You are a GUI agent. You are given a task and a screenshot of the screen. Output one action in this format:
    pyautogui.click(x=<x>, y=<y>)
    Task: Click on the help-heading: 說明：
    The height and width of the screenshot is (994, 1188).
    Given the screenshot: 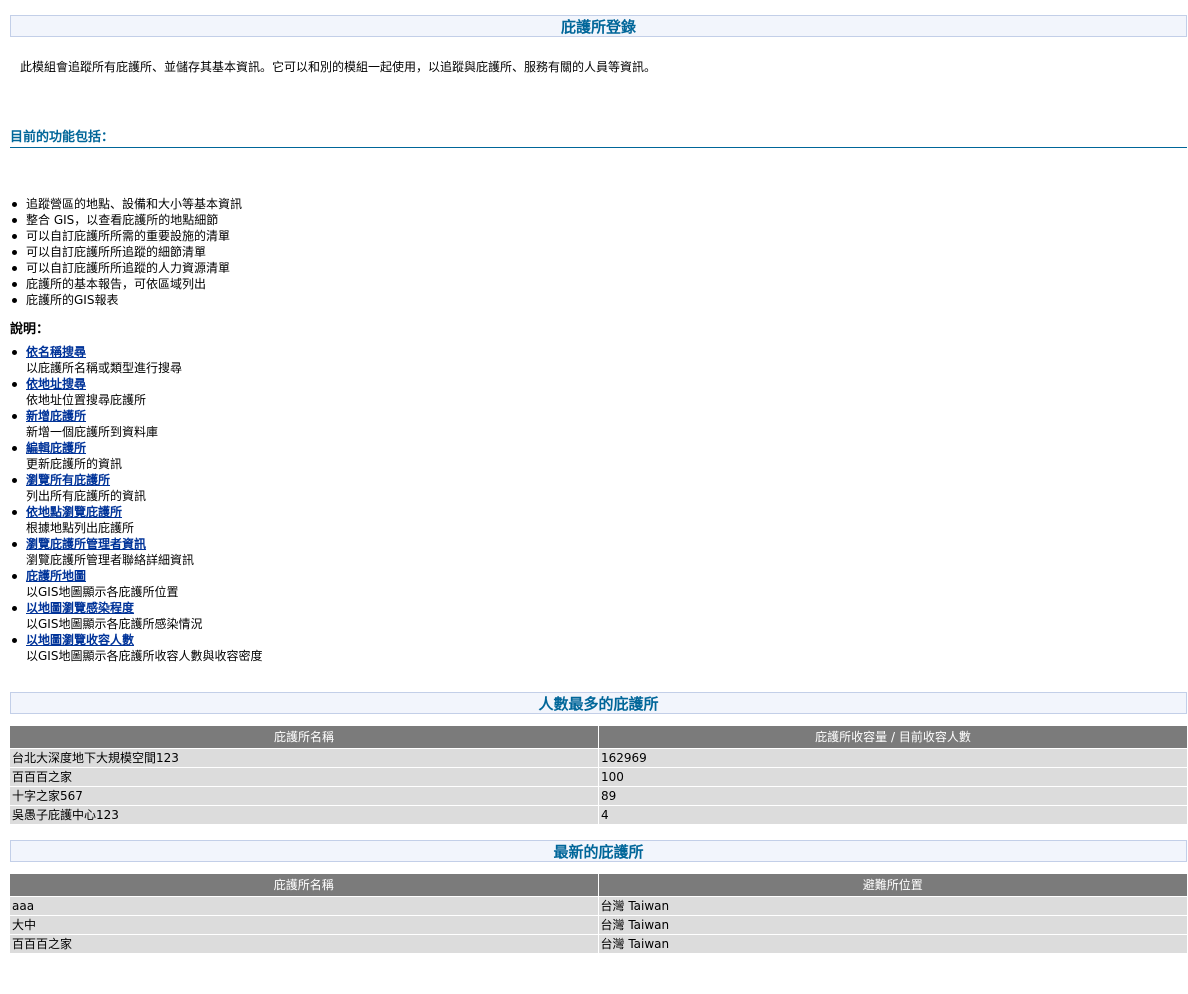 What is the action you would take?
    pyautogui.click(x=30, y=329)
    